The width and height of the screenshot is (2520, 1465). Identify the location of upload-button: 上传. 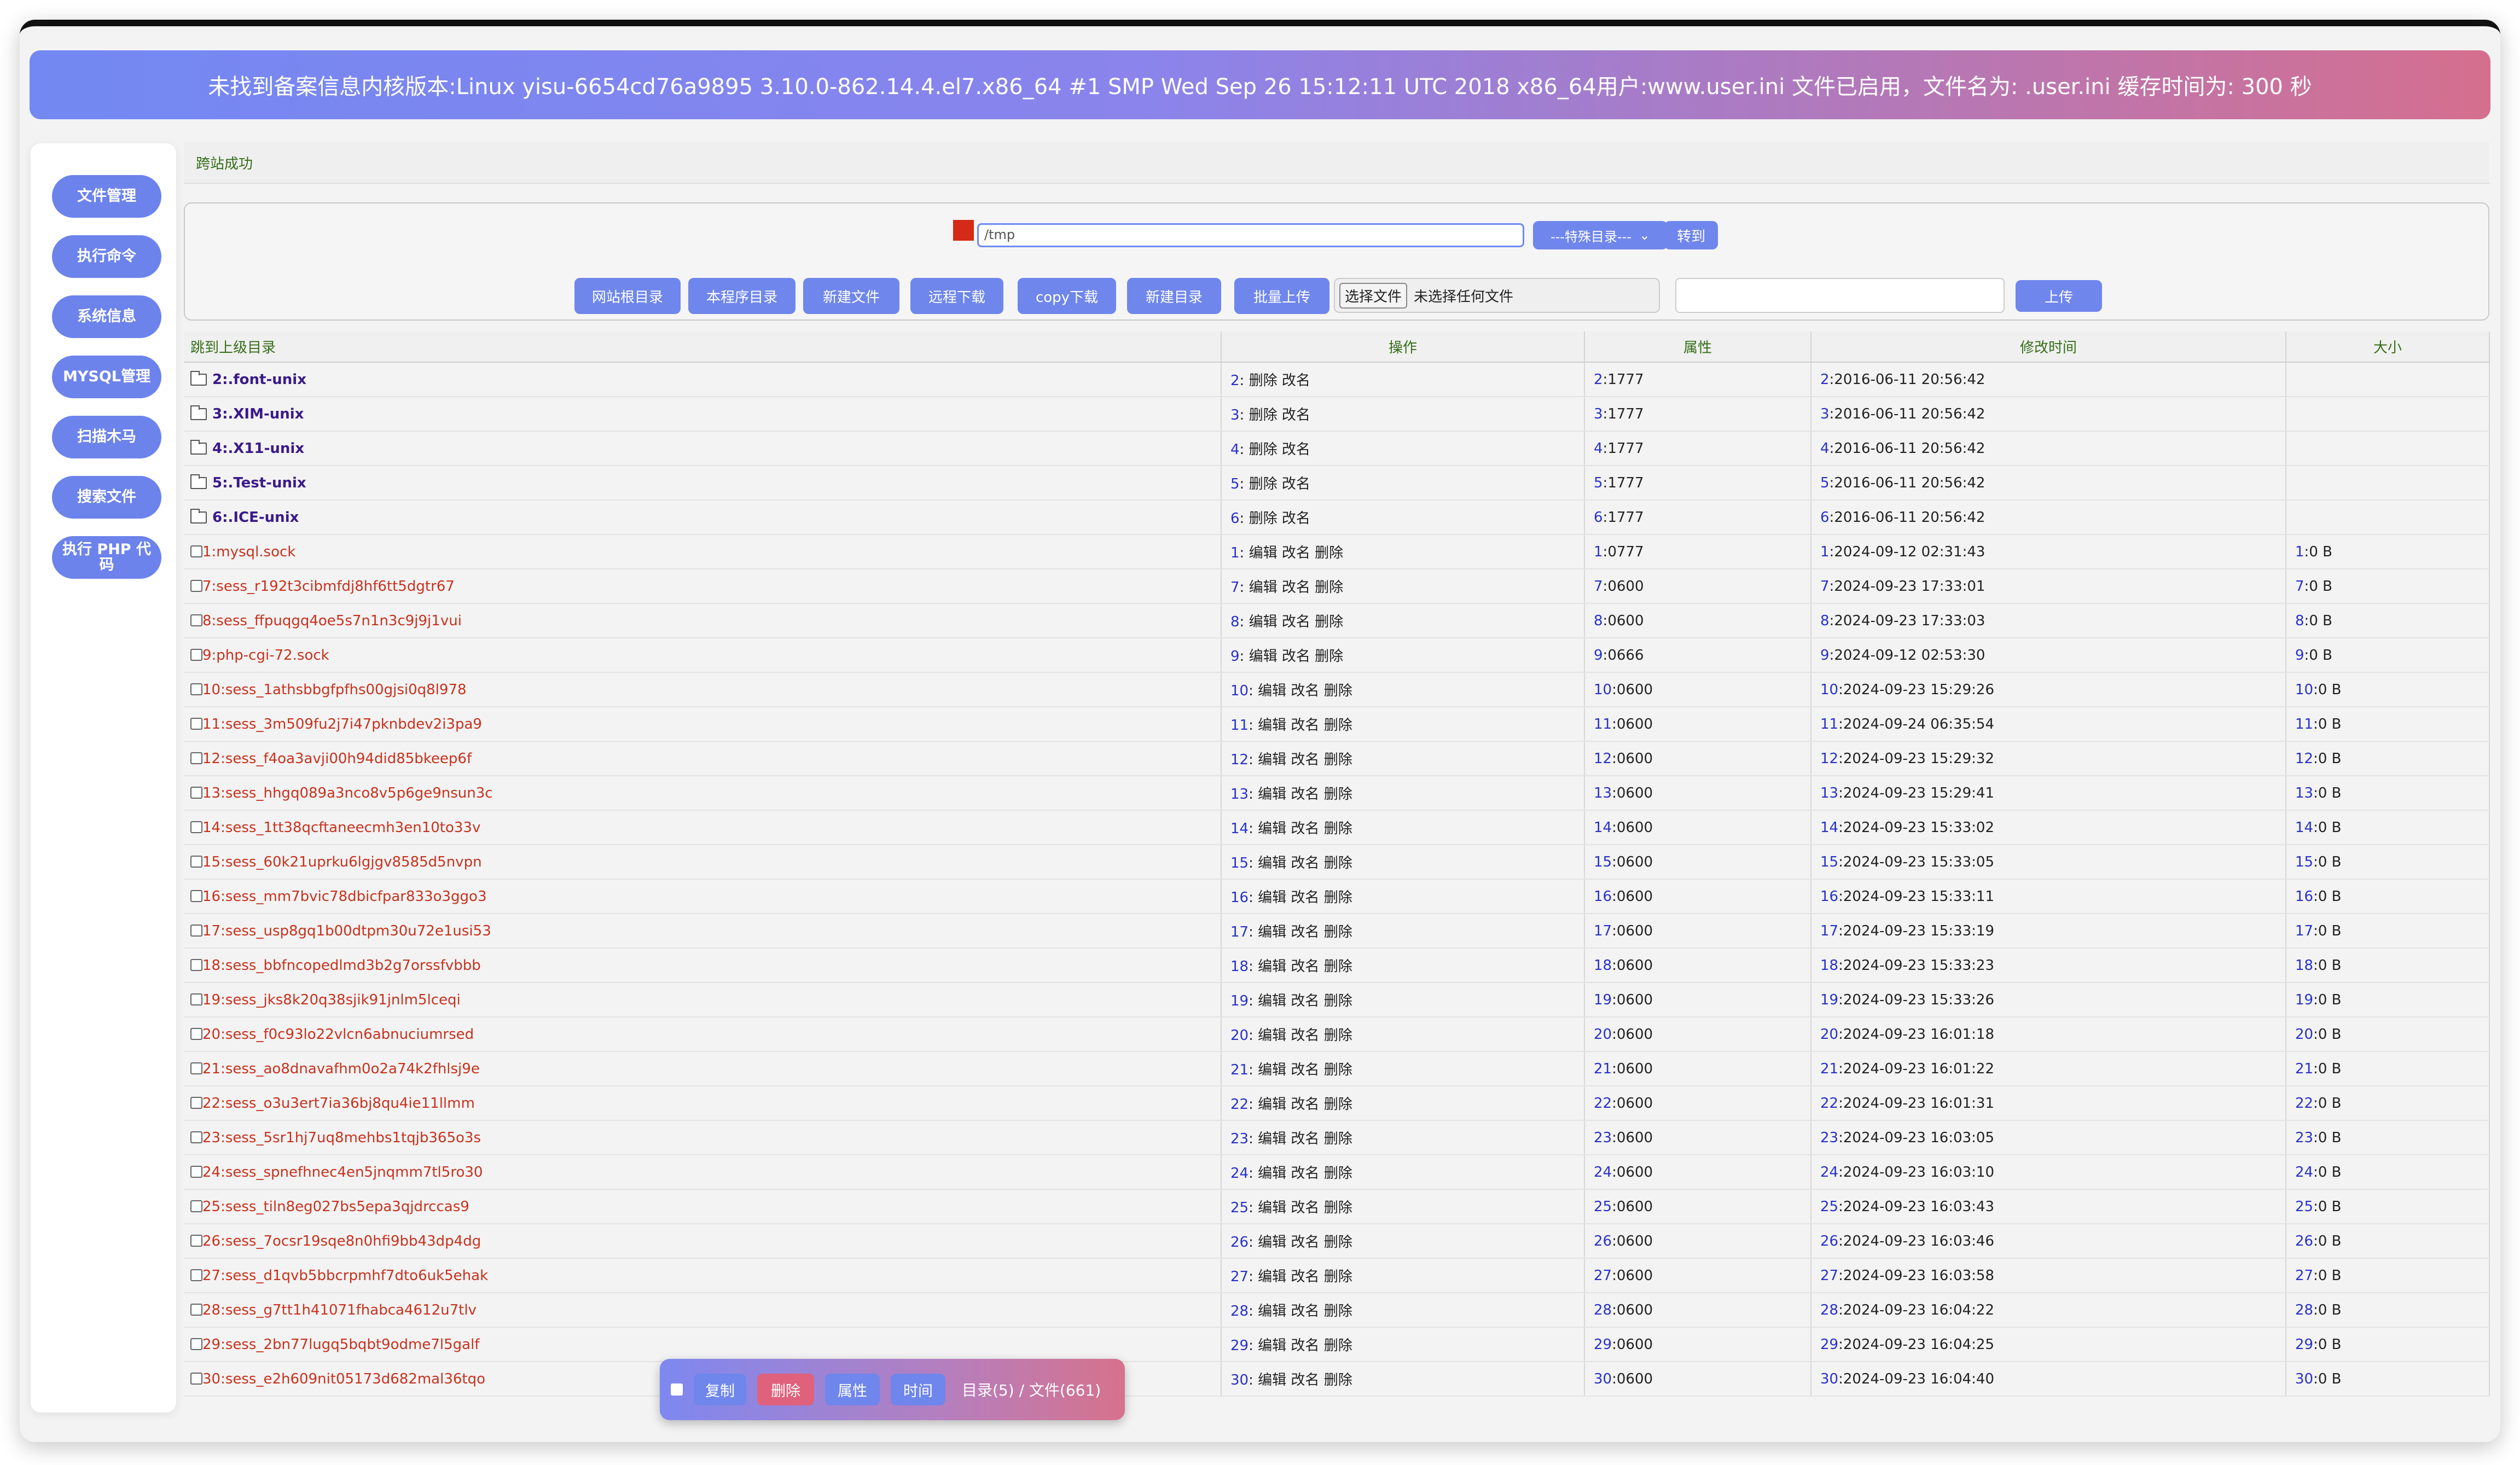
(2059, 296).